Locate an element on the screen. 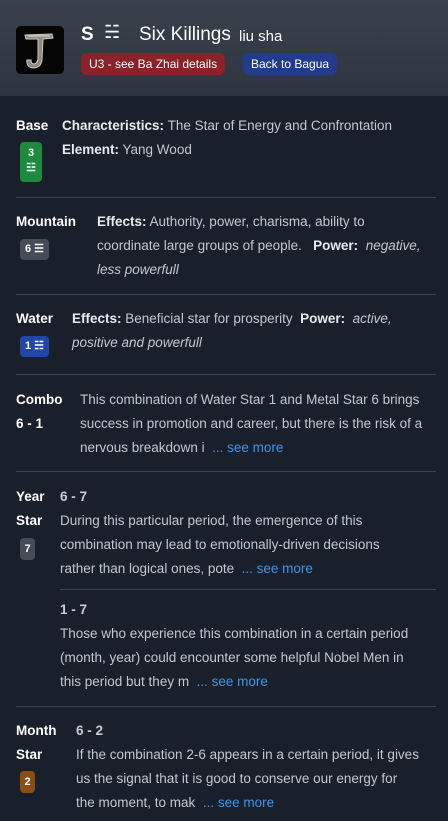 The image size is (448, 821). star-logo is located at coordinates (40, 50).